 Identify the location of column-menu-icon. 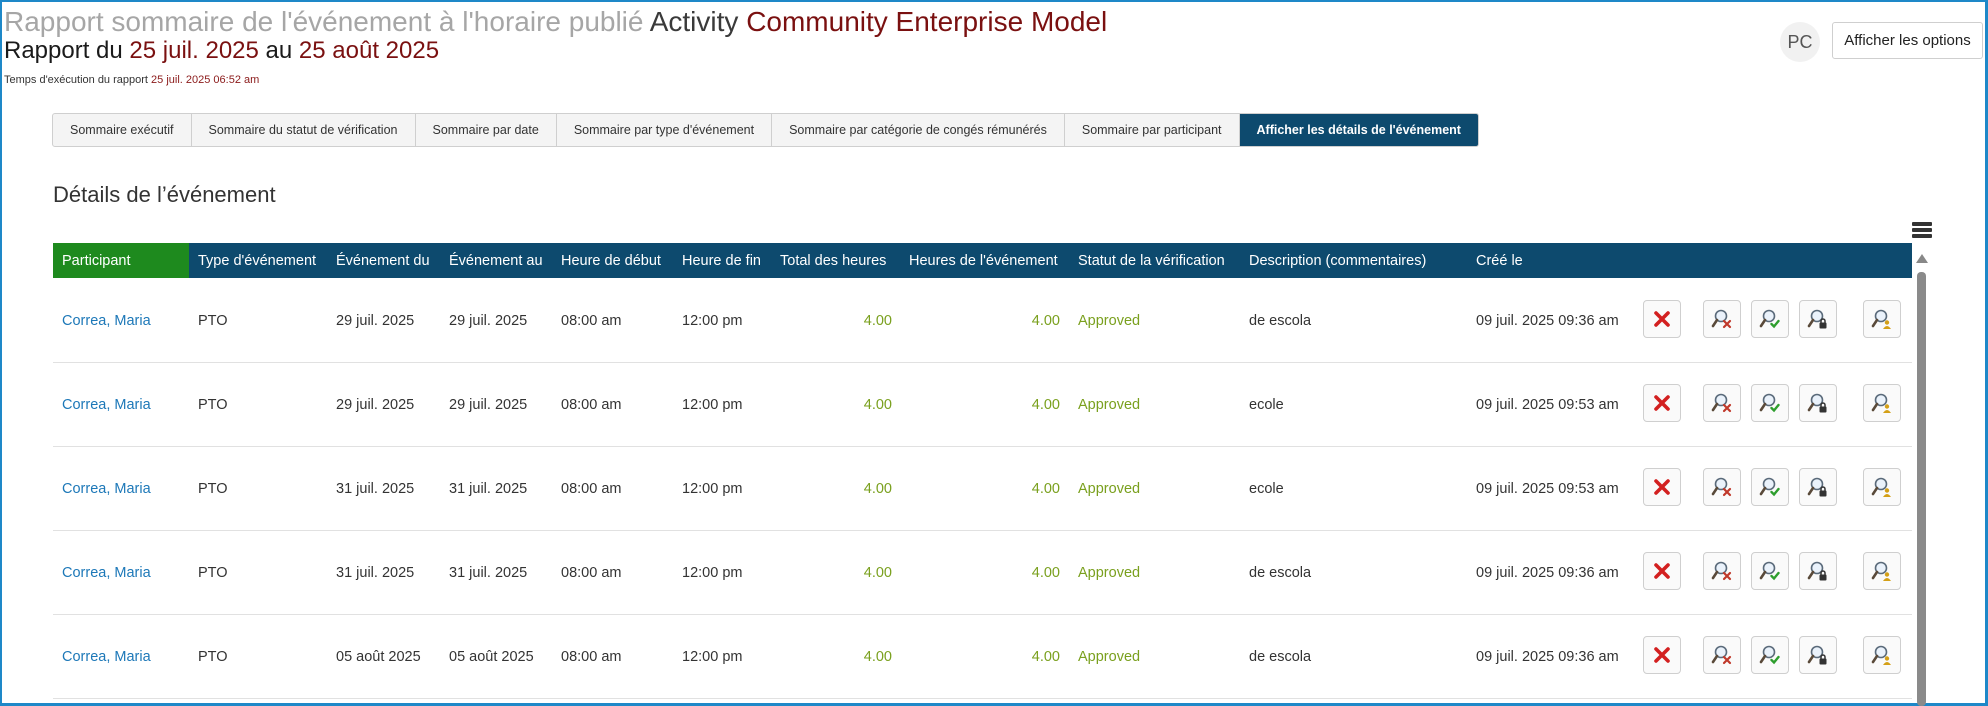
(1922, 231).